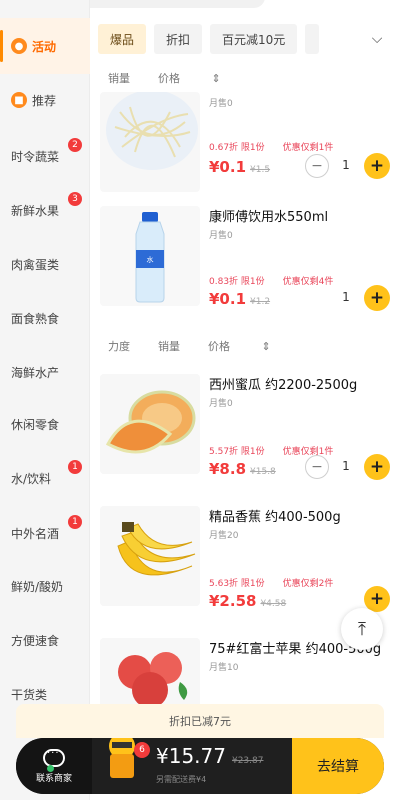  I want to click on product-price: ¥0.1, so click(228, 299).